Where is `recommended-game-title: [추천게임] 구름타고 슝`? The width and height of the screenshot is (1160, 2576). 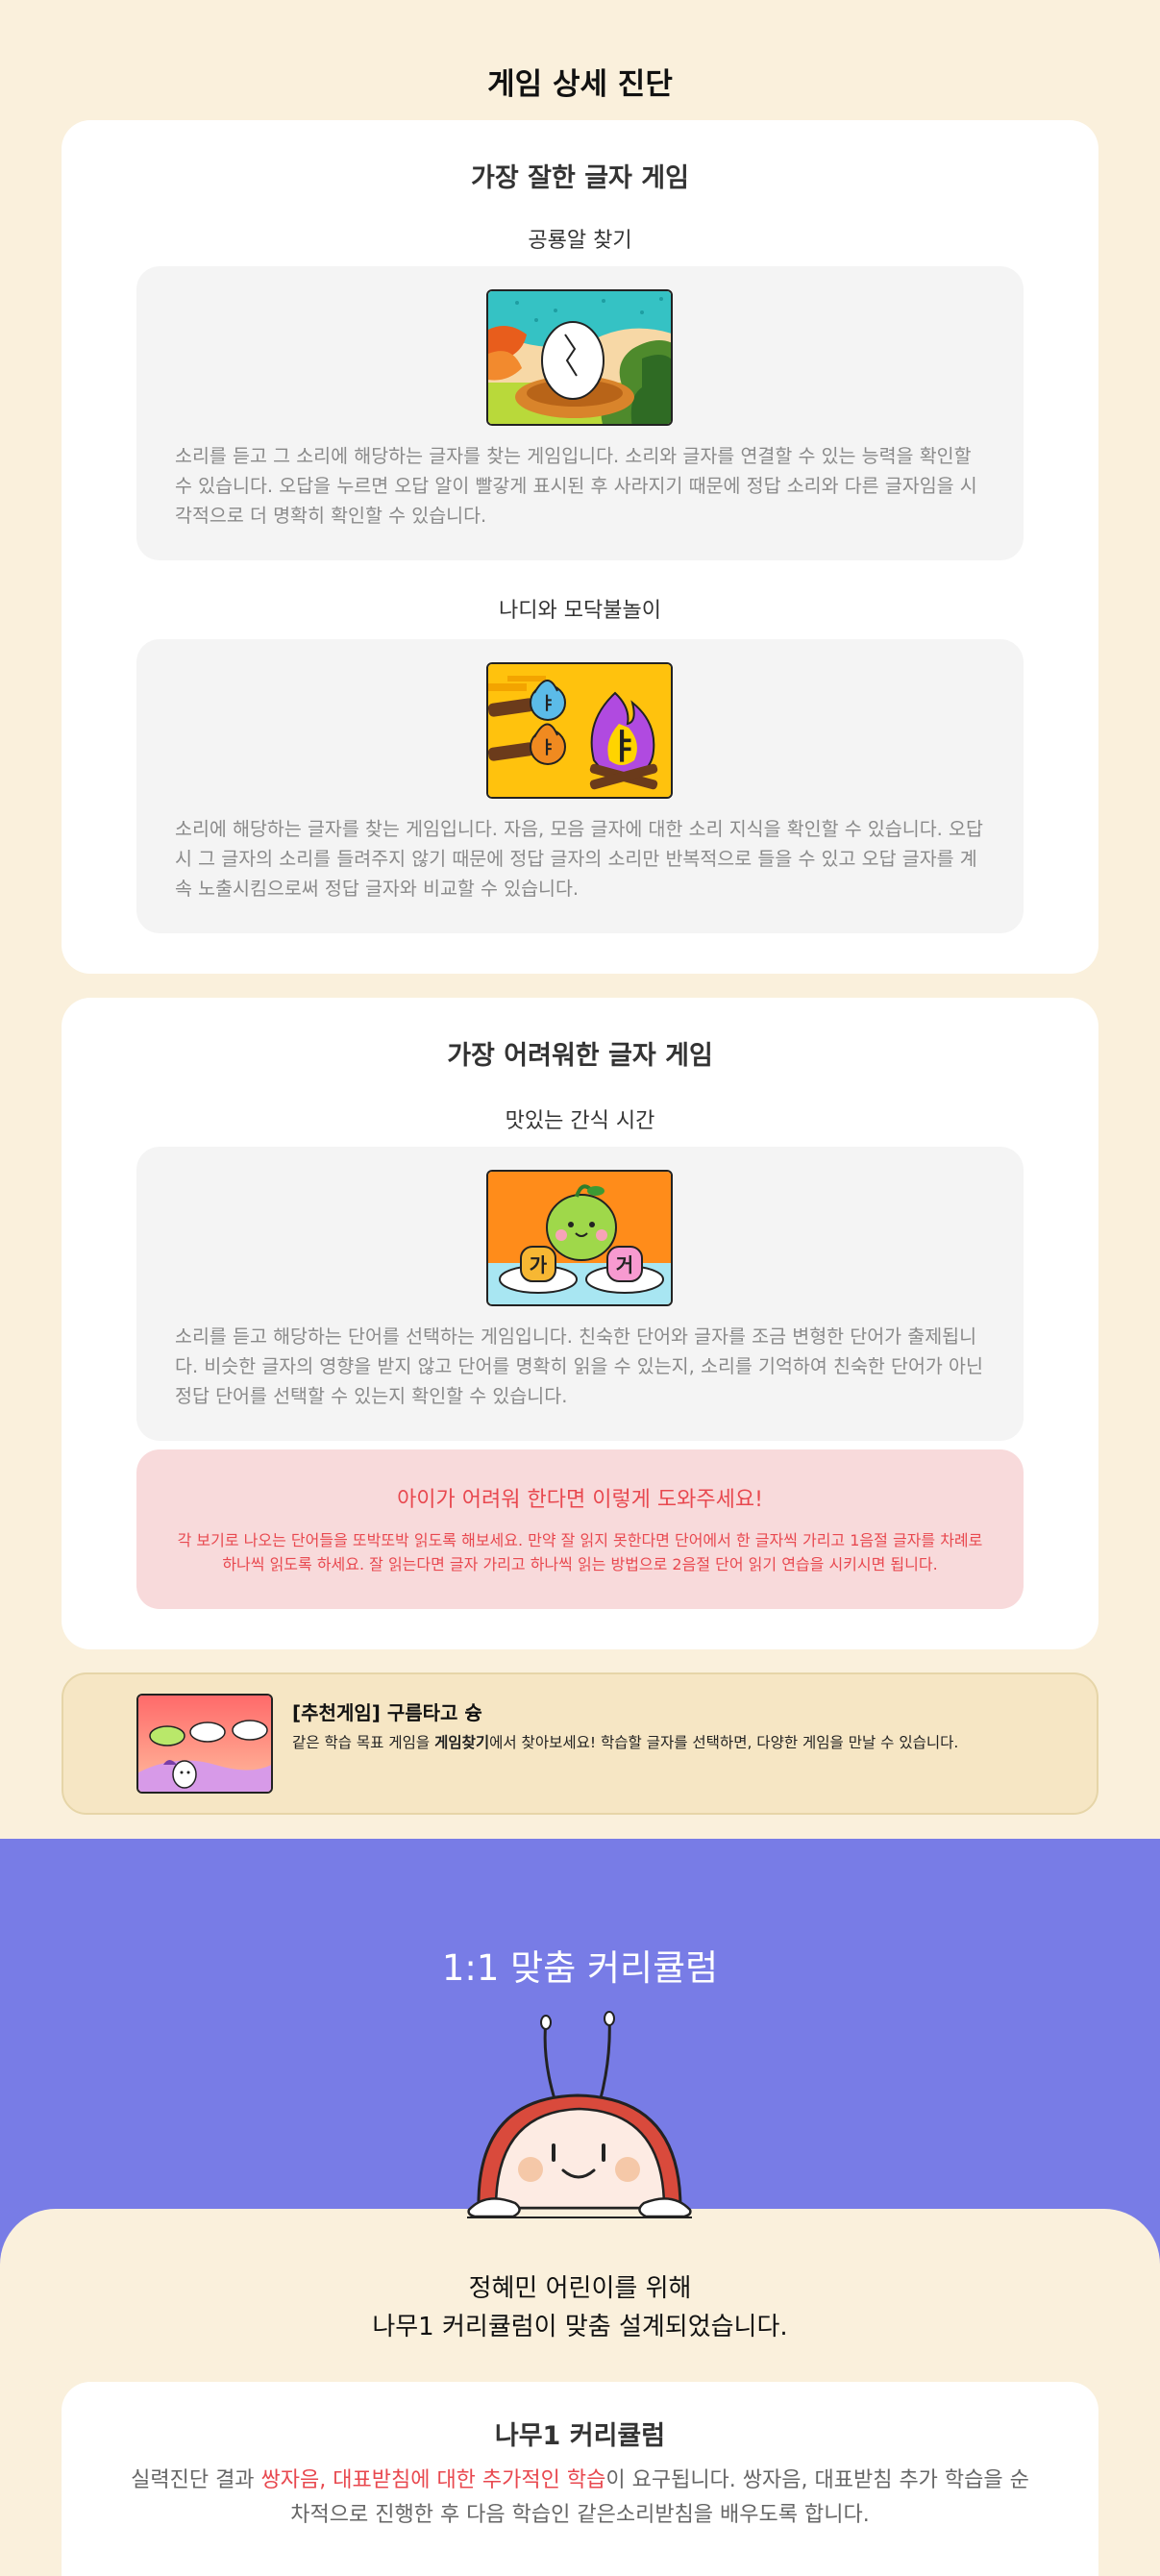 recommended-game-title: [추천게임] 구름타고 슝 is located at coordinates (387, 1711).